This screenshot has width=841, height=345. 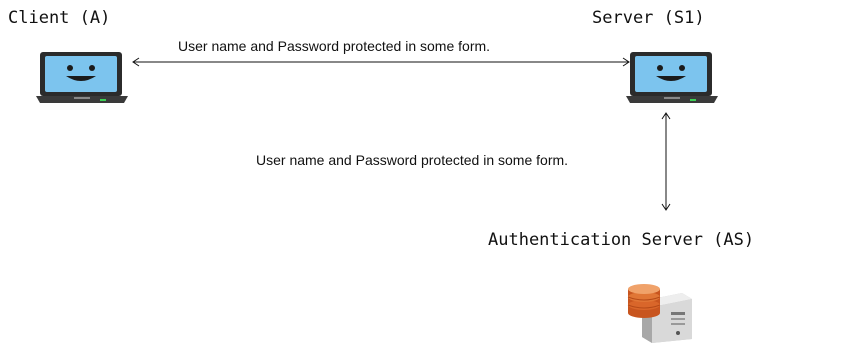 What do you see at coordinates (659, 313) in the screenshot?
I see `database-server-icon` at bounding box center [659, 313].